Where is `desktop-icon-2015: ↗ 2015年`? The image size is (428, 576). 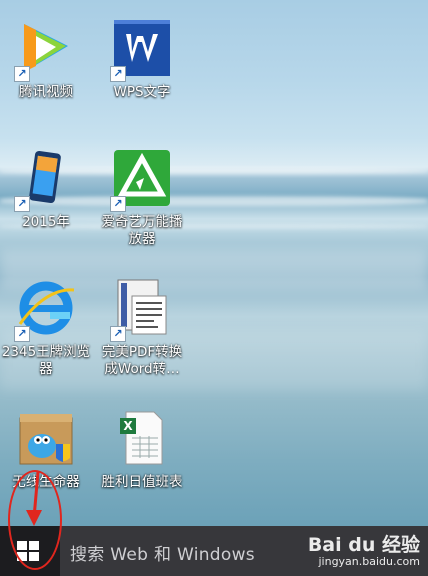 desktop-icon-2015: ↗ 2015年 is located at coordinates (46, 189).